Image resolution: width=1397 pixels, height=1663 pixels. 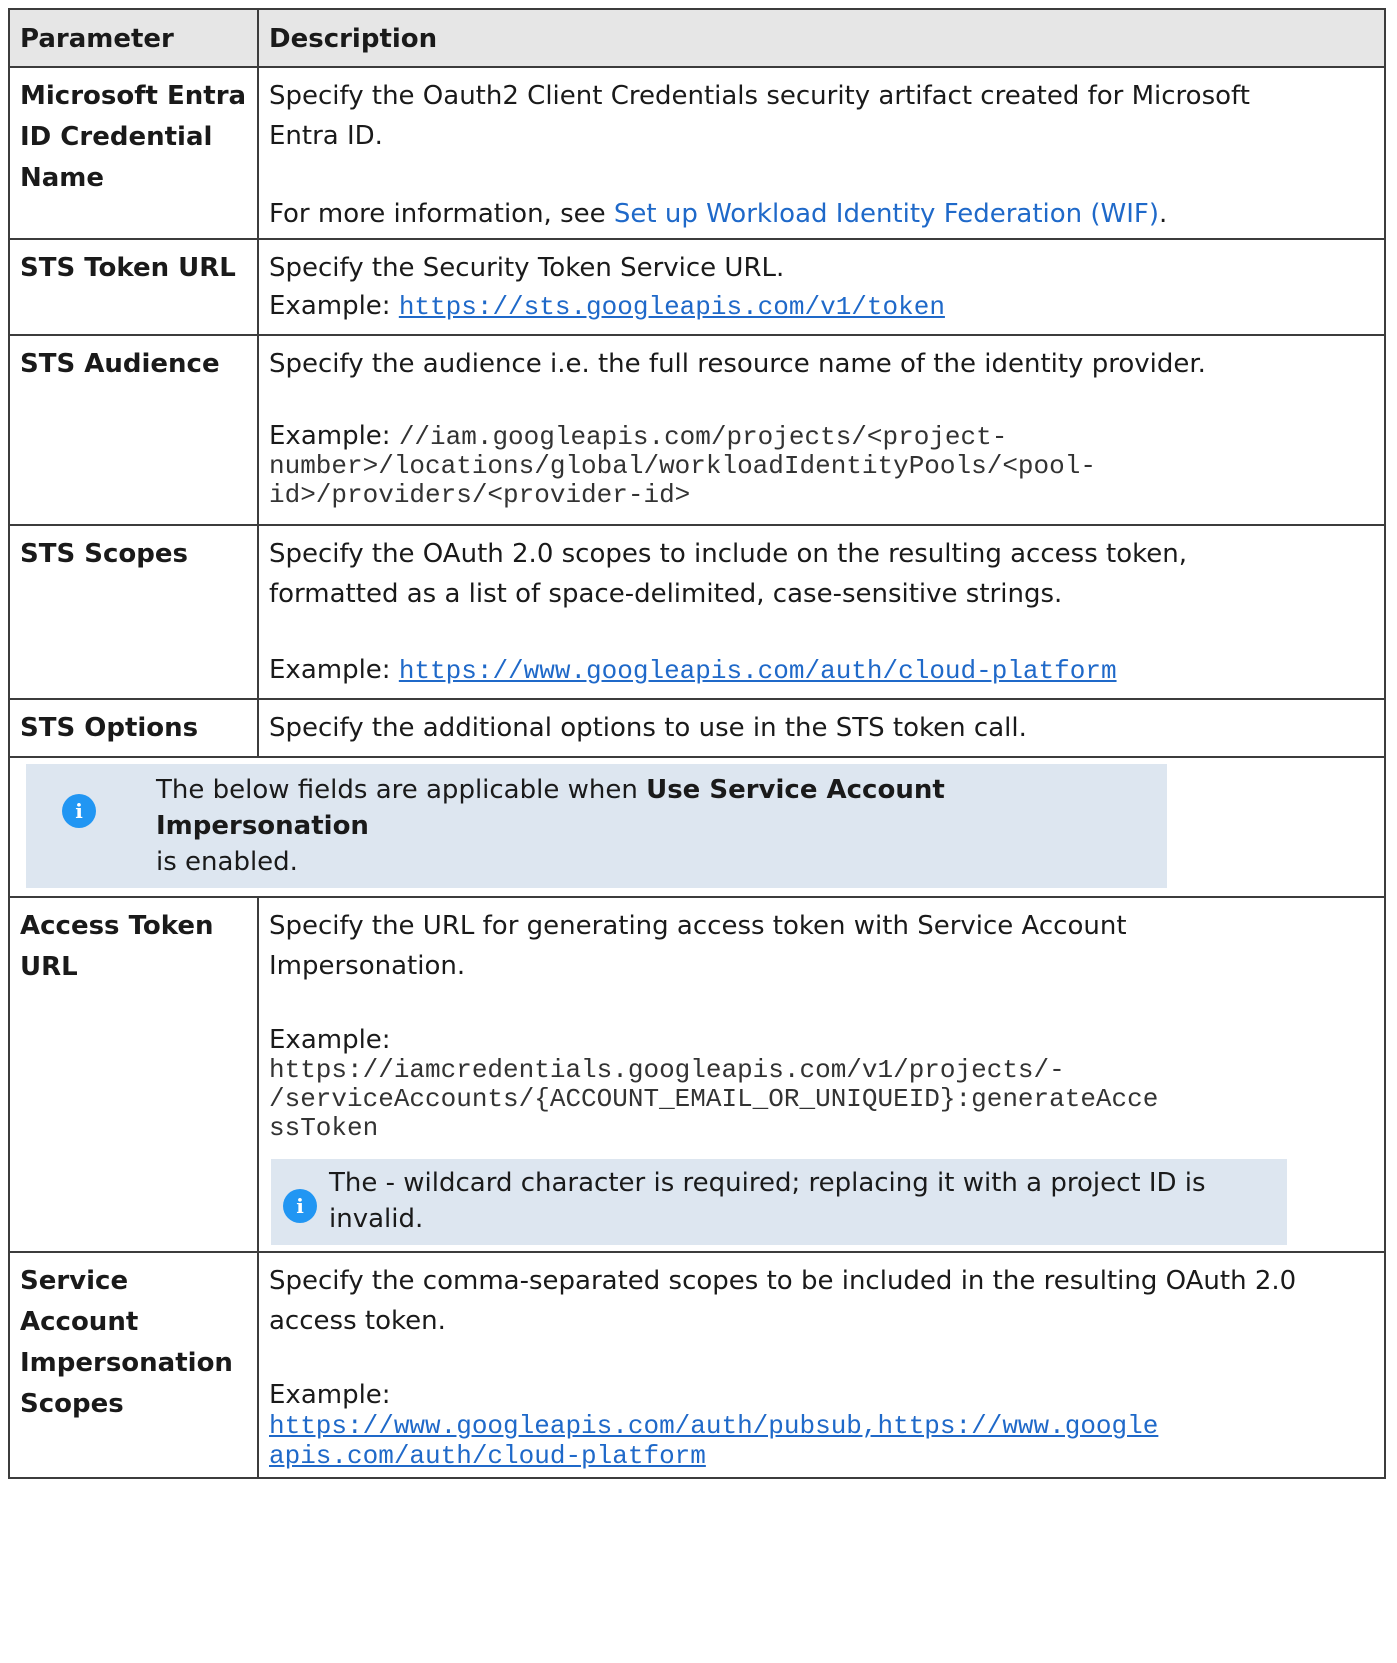 What do you see at coordinates (527, 268) in the screenshot?
I see `sts-url-desc: Specify the Security Token Service URL.` at bounding box center [527, 268].